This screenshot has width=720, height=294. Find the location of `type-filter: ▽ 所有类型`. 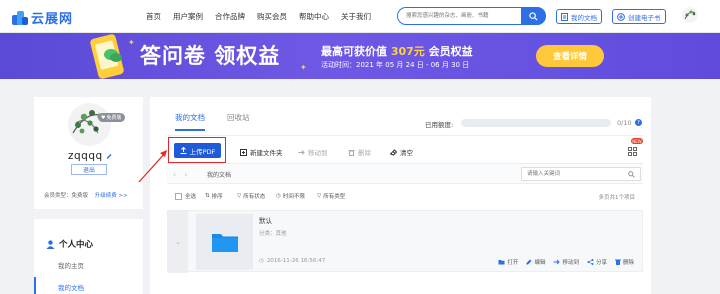

type-filter: ▽ 所有类型 is located at coordinates (331, 196).